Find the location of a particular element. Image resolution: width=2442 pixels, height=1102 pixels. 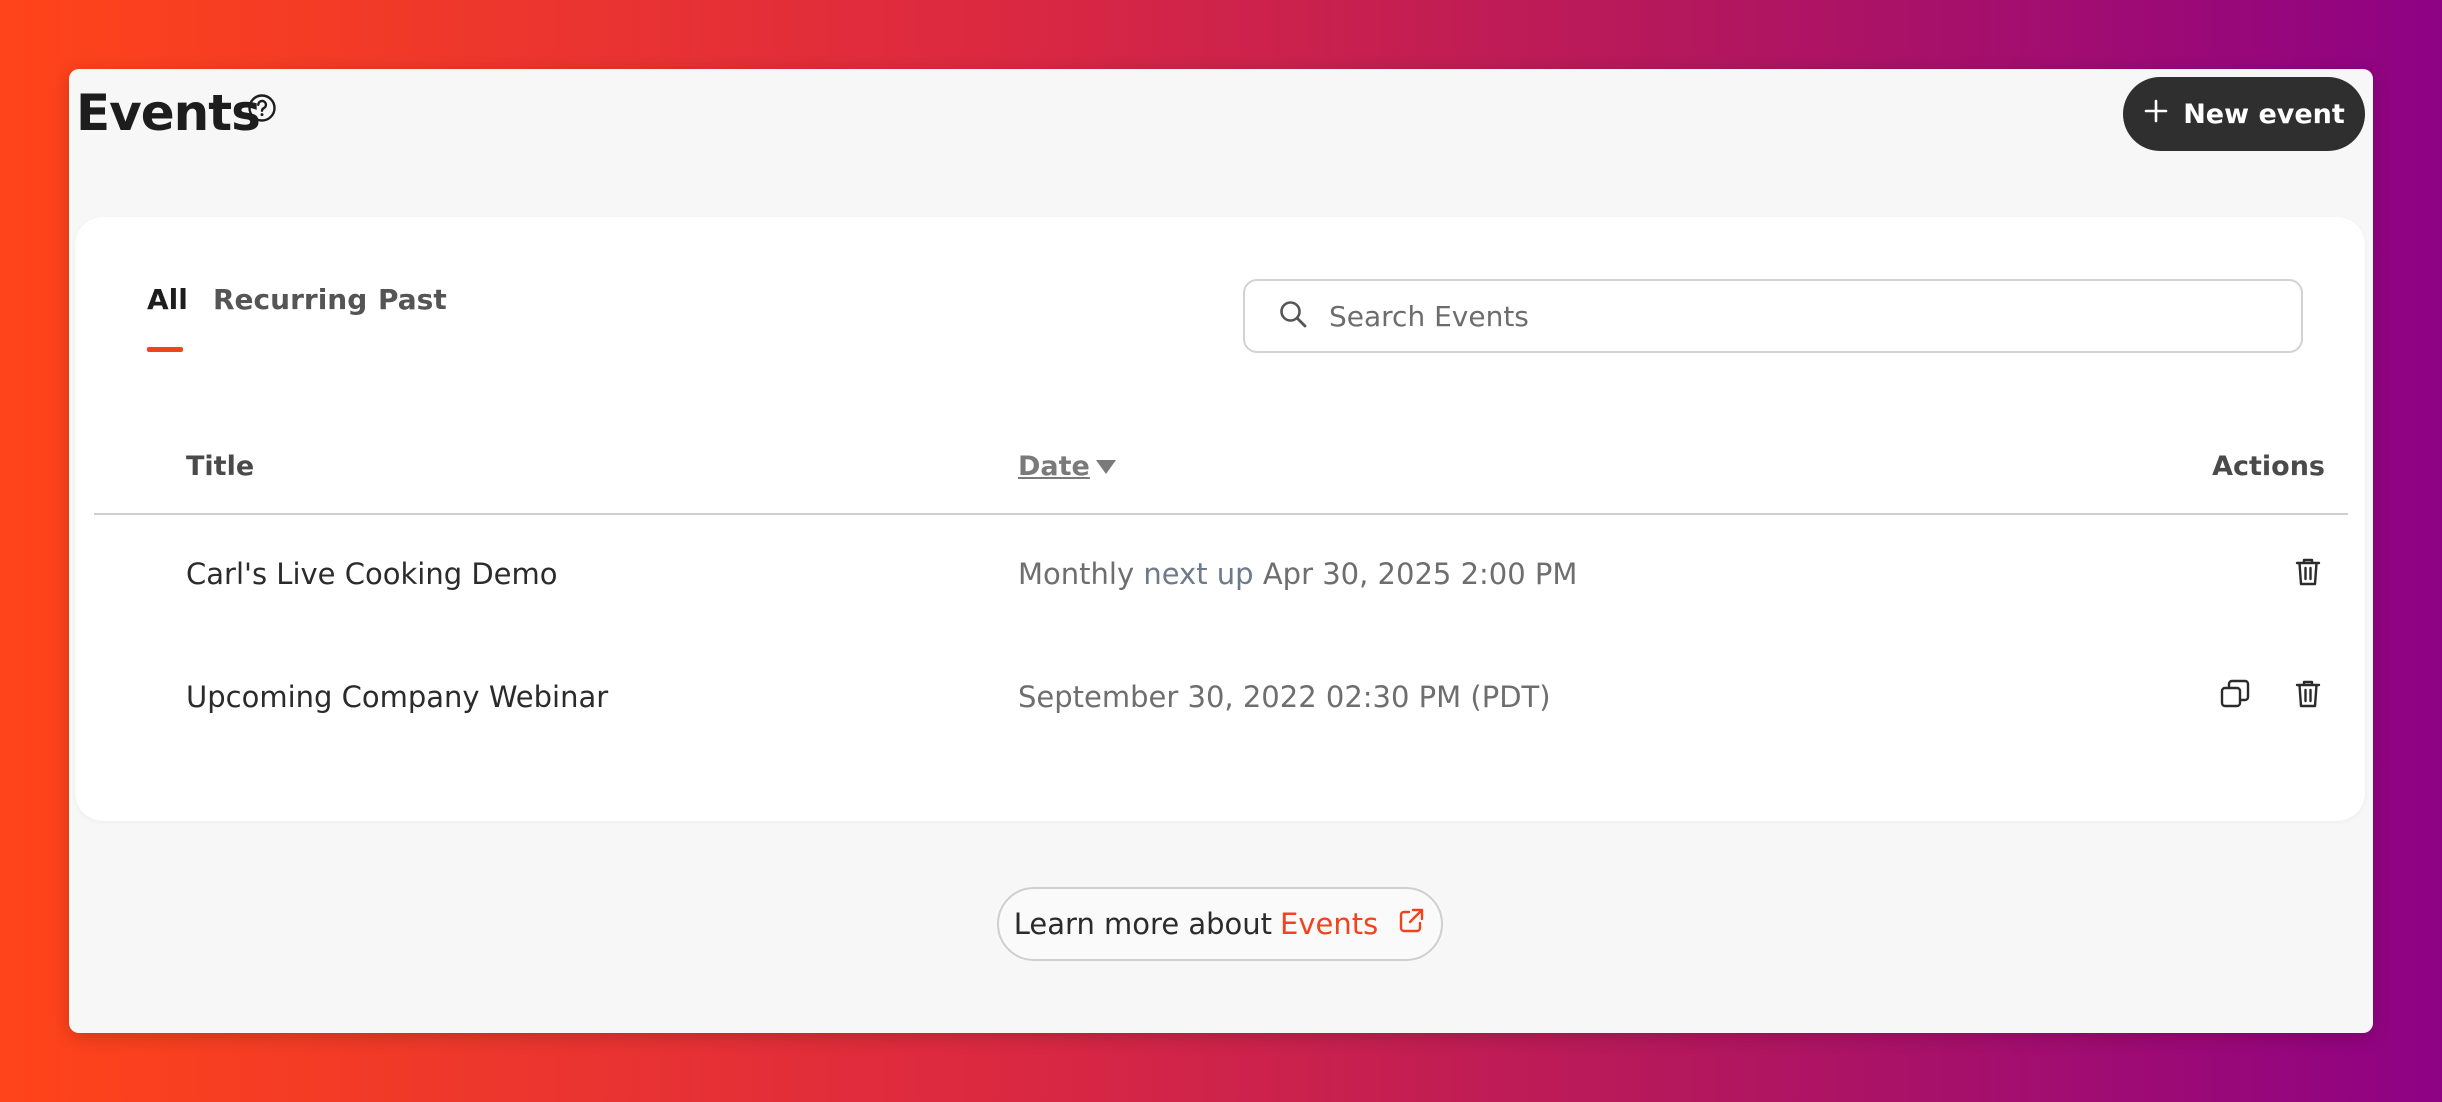

next-up-label: next up is located at coordinates (1198, 574).